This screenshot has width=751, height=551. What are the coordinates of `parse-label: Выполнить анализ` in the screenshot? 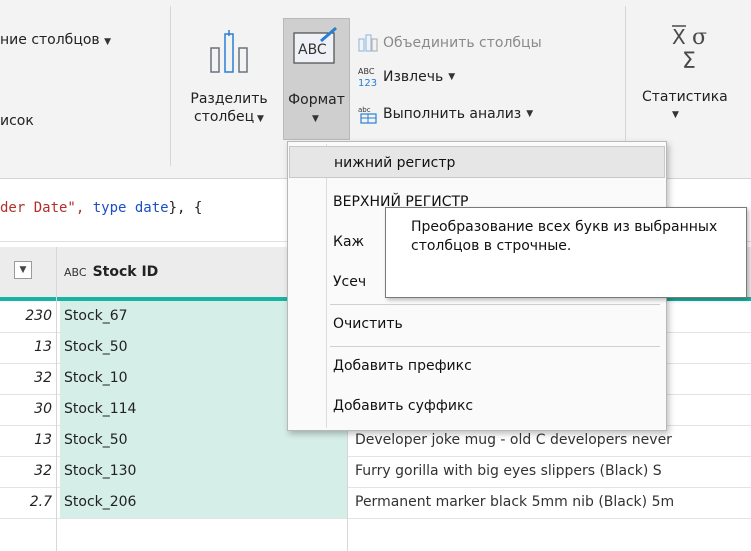 It's located at (452, 114).